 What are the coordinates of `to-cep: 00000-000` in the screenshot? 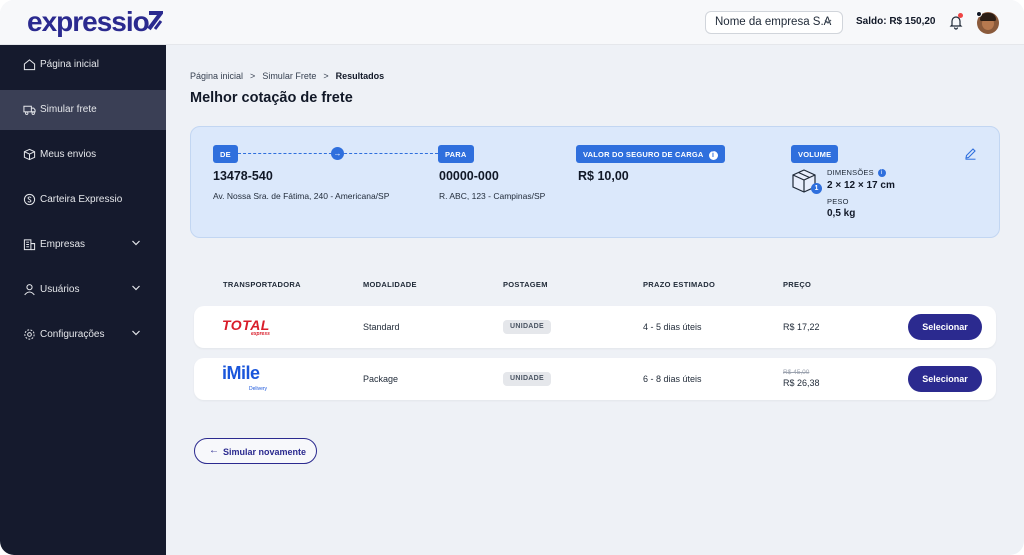 It's located at (469, 176).